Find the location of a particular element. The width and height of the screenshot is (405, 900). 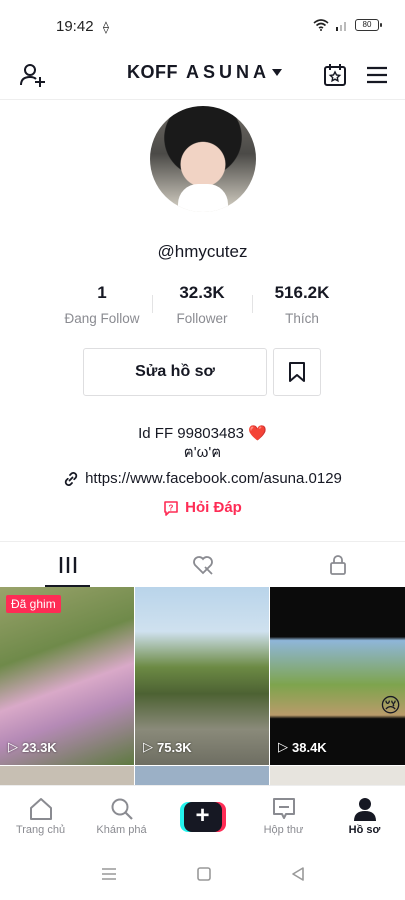

bookmark-icon is located at coordinates (297, 372).